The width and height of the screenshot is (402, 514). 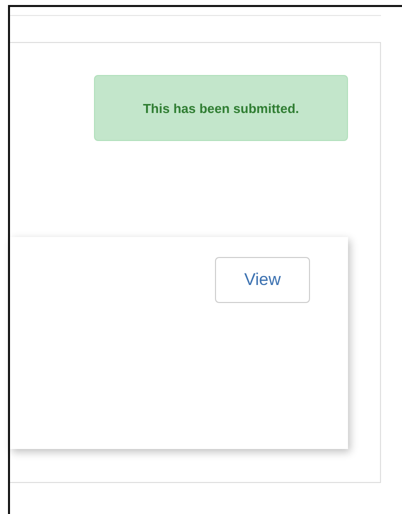 I want to click on view-button: View, so click(x=262, y=280).